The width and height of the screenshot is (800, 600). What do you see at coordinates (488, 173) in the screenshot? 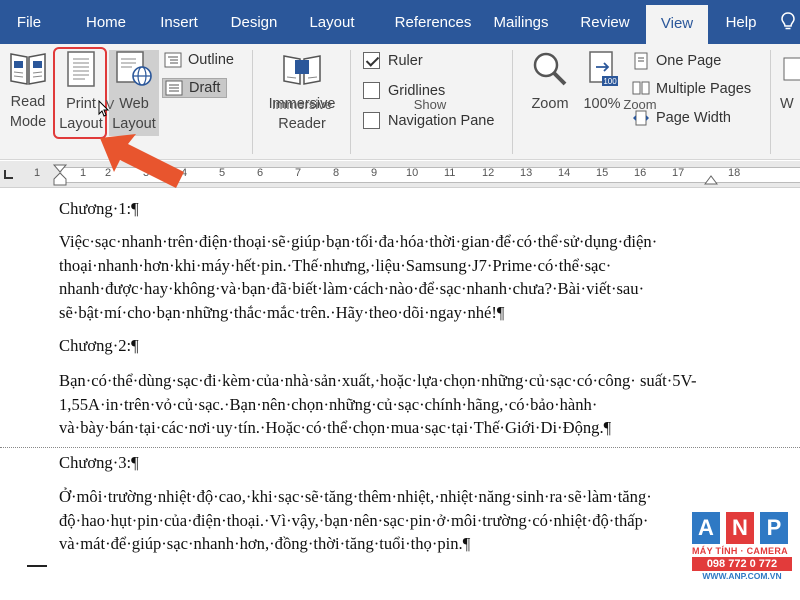
I see `ruler-number: 12` at bounding box center [488, 173].